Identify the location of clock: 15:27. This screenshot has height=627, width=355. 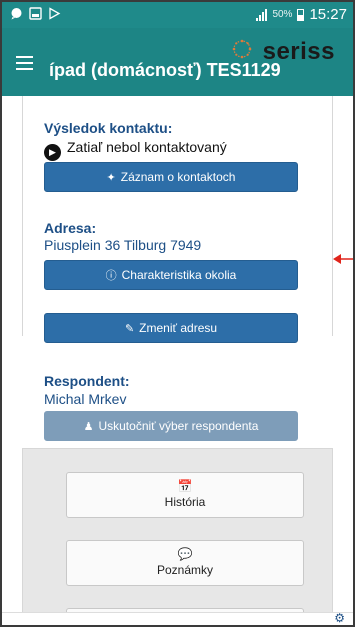
(328, 14).